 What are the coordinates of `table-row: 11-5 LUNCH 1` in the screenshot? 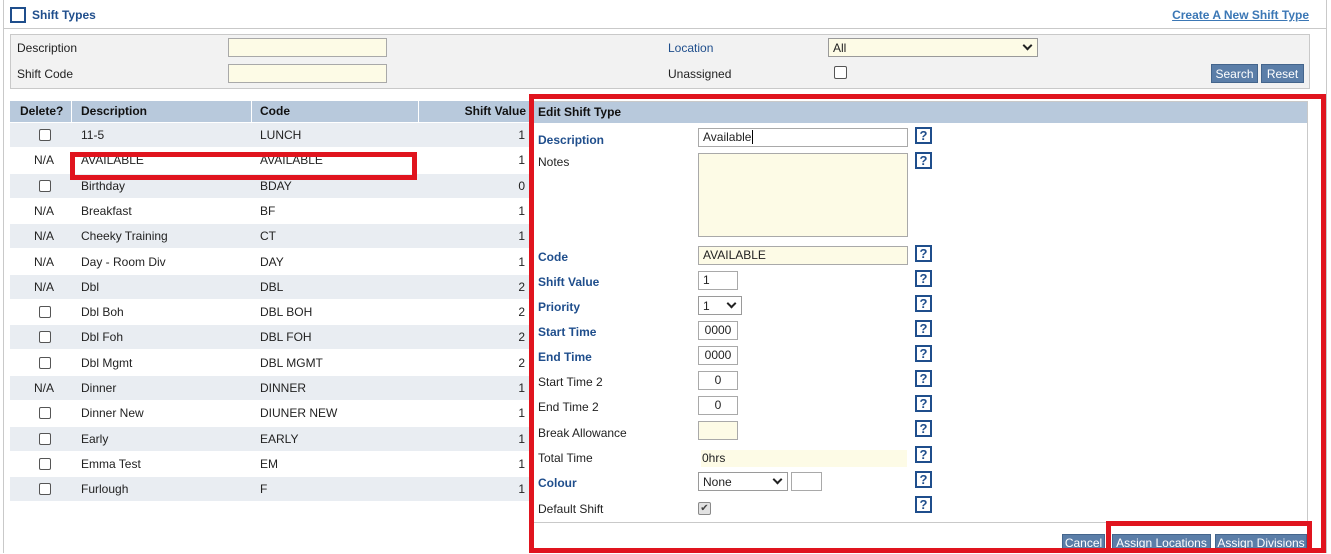 It's located at (270, 134).